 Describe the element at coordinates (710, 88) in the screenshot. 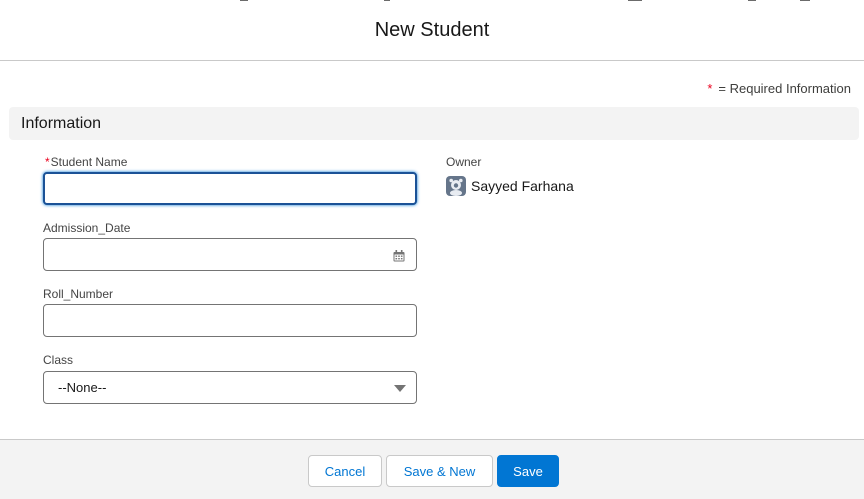

I see `required-star: *` at that location.